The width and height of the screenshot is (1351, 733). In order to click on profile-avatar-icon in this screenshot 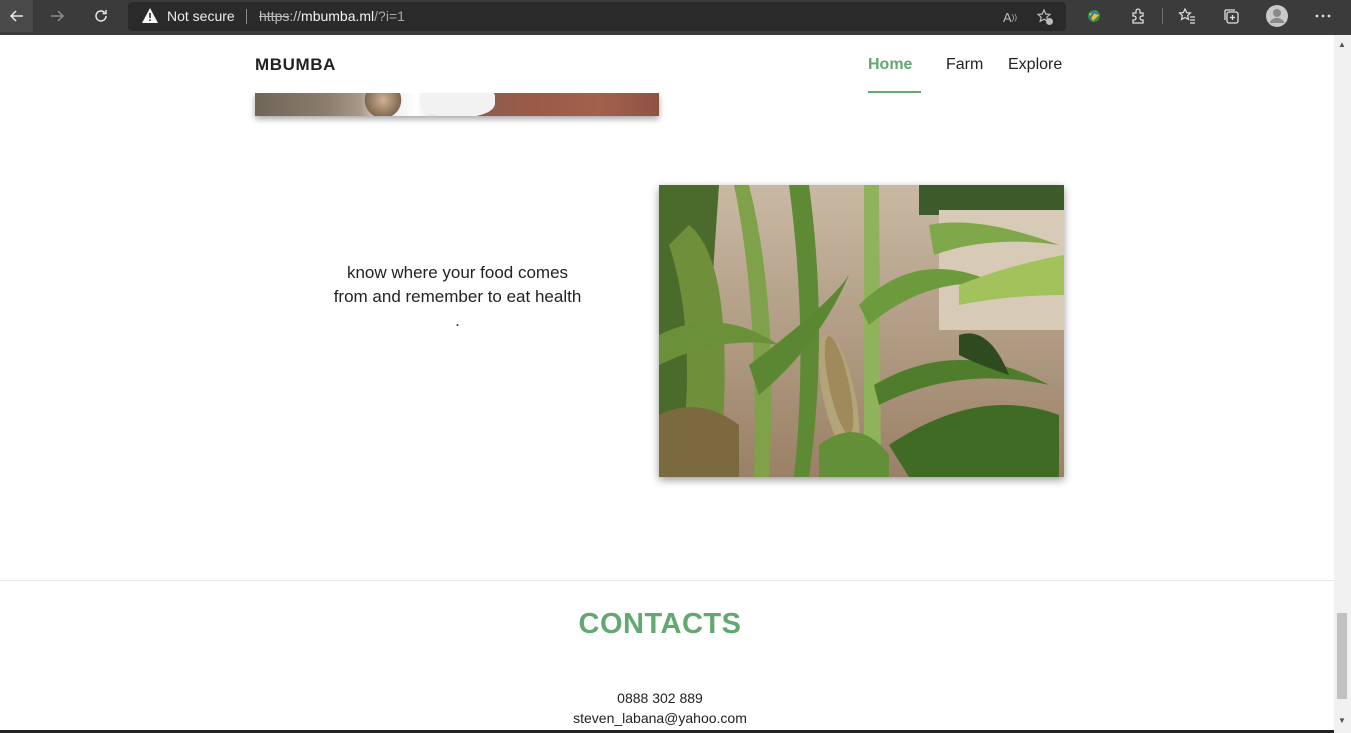, I will do `click(1277, 16)`.